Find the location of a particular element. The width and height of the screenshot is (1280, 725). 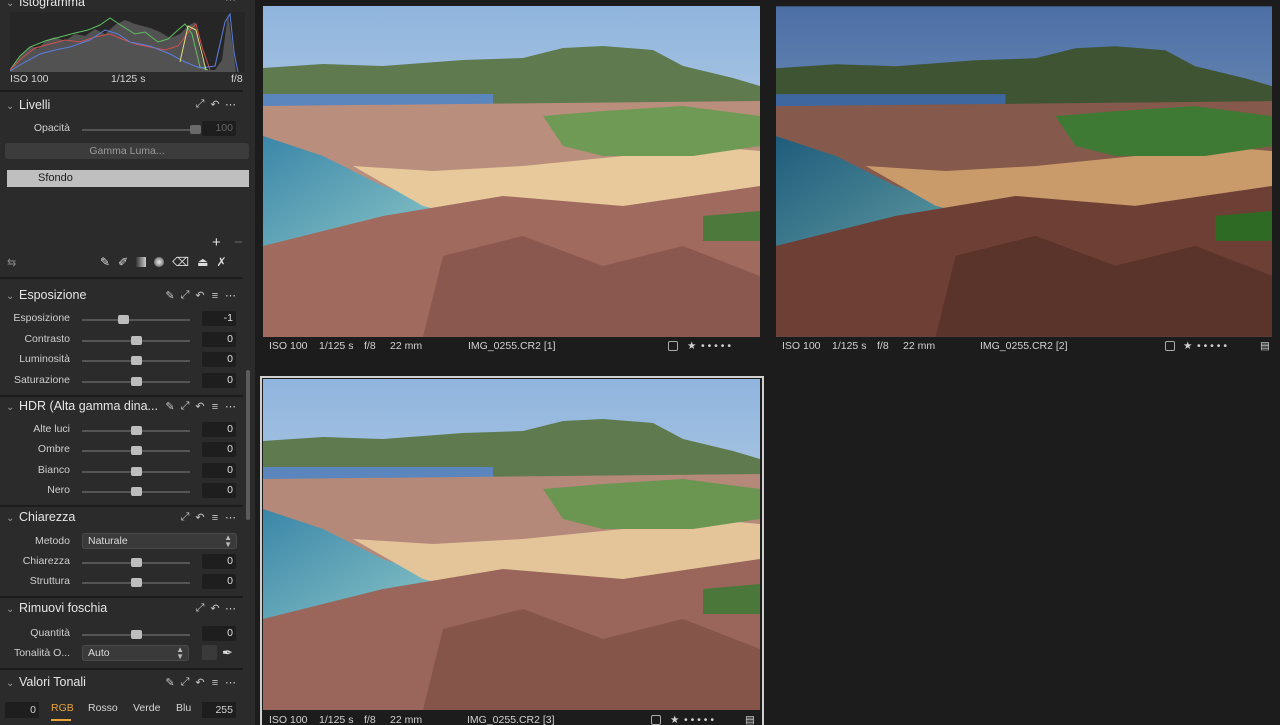

clarity-title: ⌄ Chiarezza is located at coordinates (40, 517).